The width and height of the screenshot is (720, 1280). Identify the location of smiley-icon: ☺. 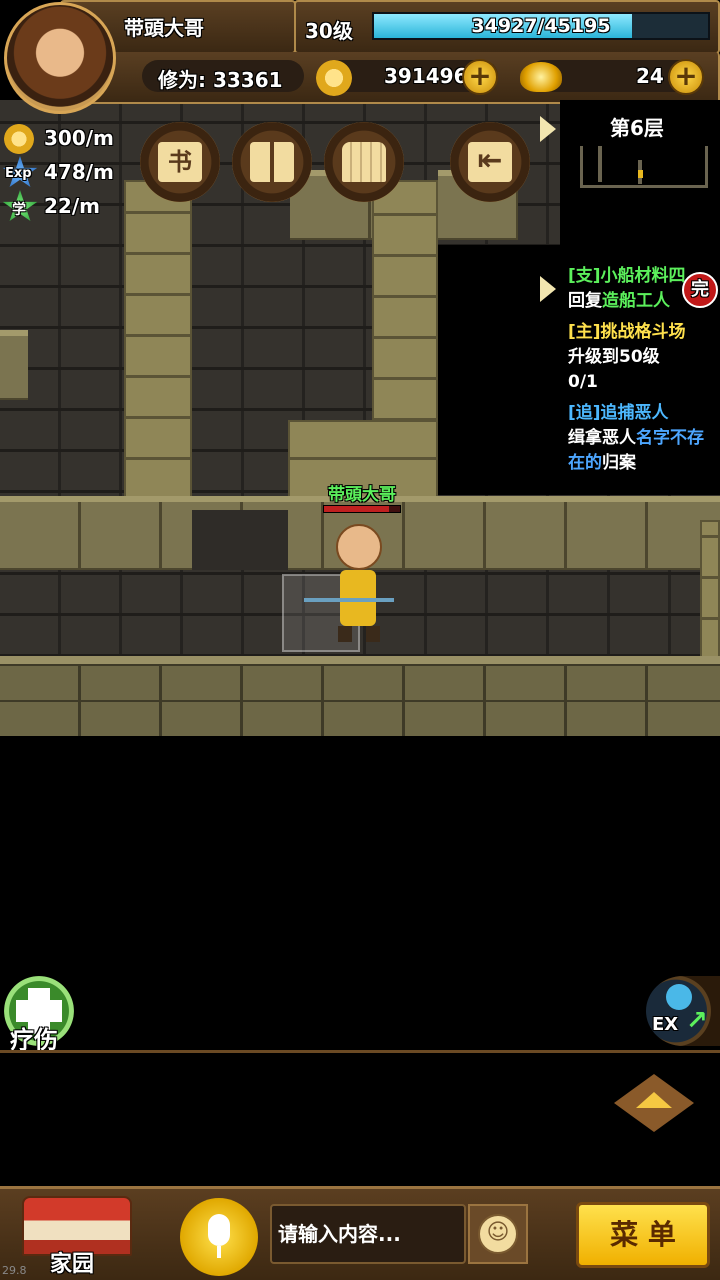
(498, 1234).